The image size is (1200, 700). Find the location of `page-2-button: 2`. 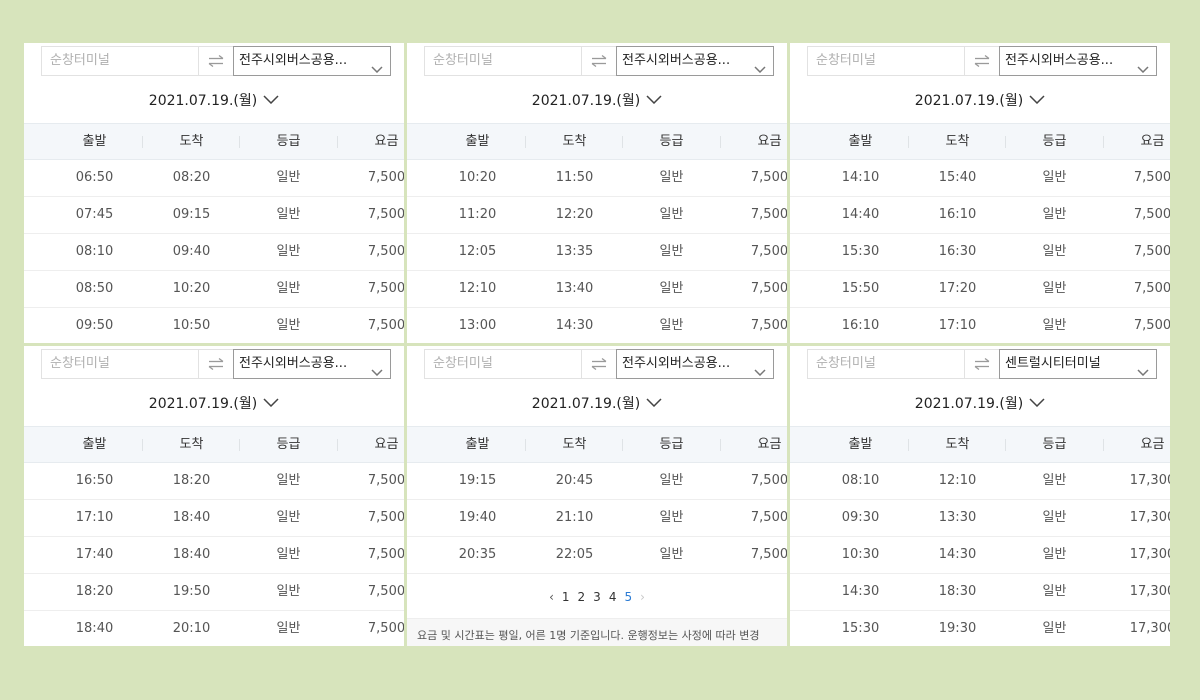

page-2-button: 2 is located at coordinates (582, 597).